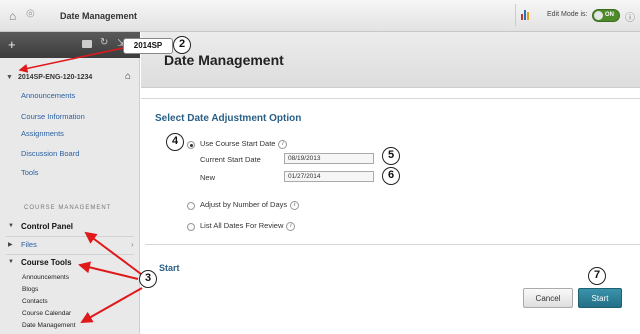 The width and height of the screenshot is (640, 334). I want to click on edit-mode-label: Edit Mode is:, so click(567, 14).